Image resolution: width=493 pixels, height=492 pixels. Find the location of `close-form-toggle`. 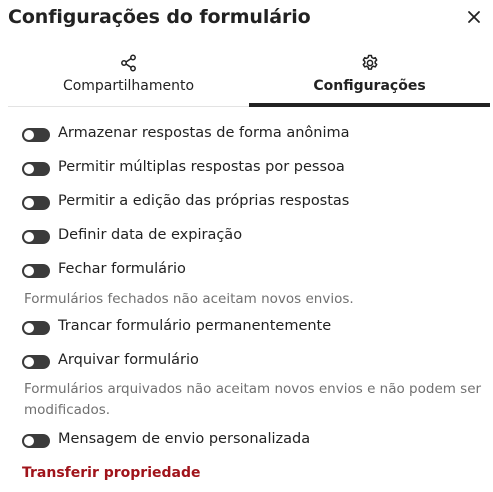

close-form-toggle is located at coordinates (36, 271).